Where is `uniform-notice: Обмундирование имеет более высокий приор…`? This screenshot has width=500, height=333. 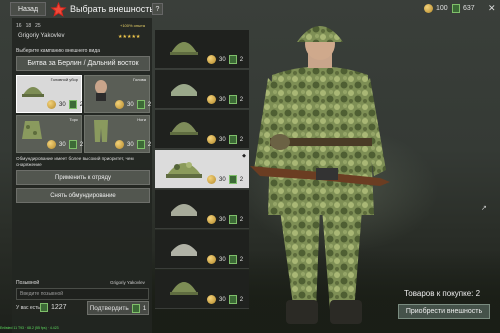 uniform-notice: Обмундирование имеет более высокий приор… is located at coordinates (75, 161).